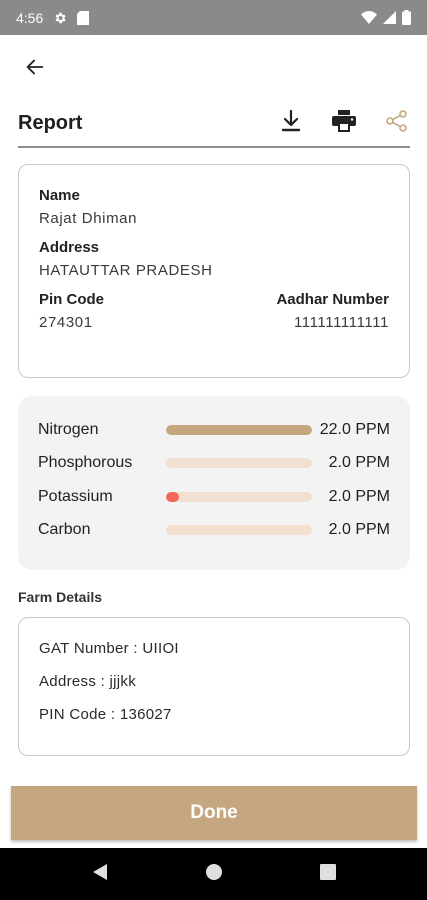 The image size is (427, 900). I want to click on pin-label: Pin Code, so click(72, 299).